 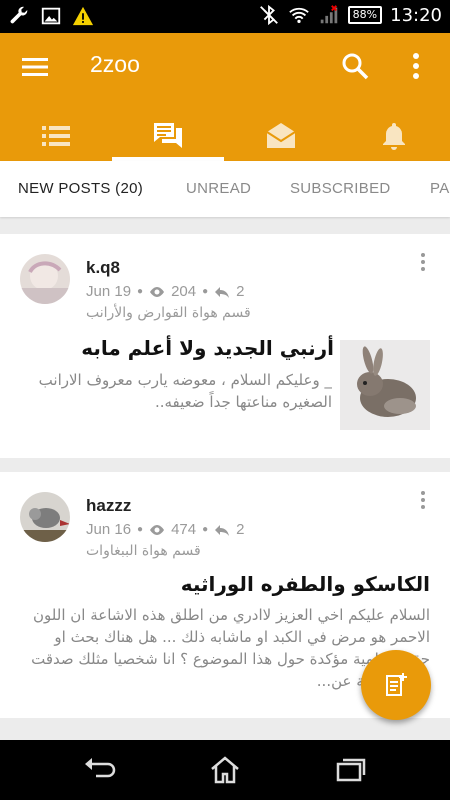 What do you see at coordinates (165, 529) in the screenshot?
I see `post-meta: Jun 16 ● 474 ● 2` at bounding box center [165, 529].